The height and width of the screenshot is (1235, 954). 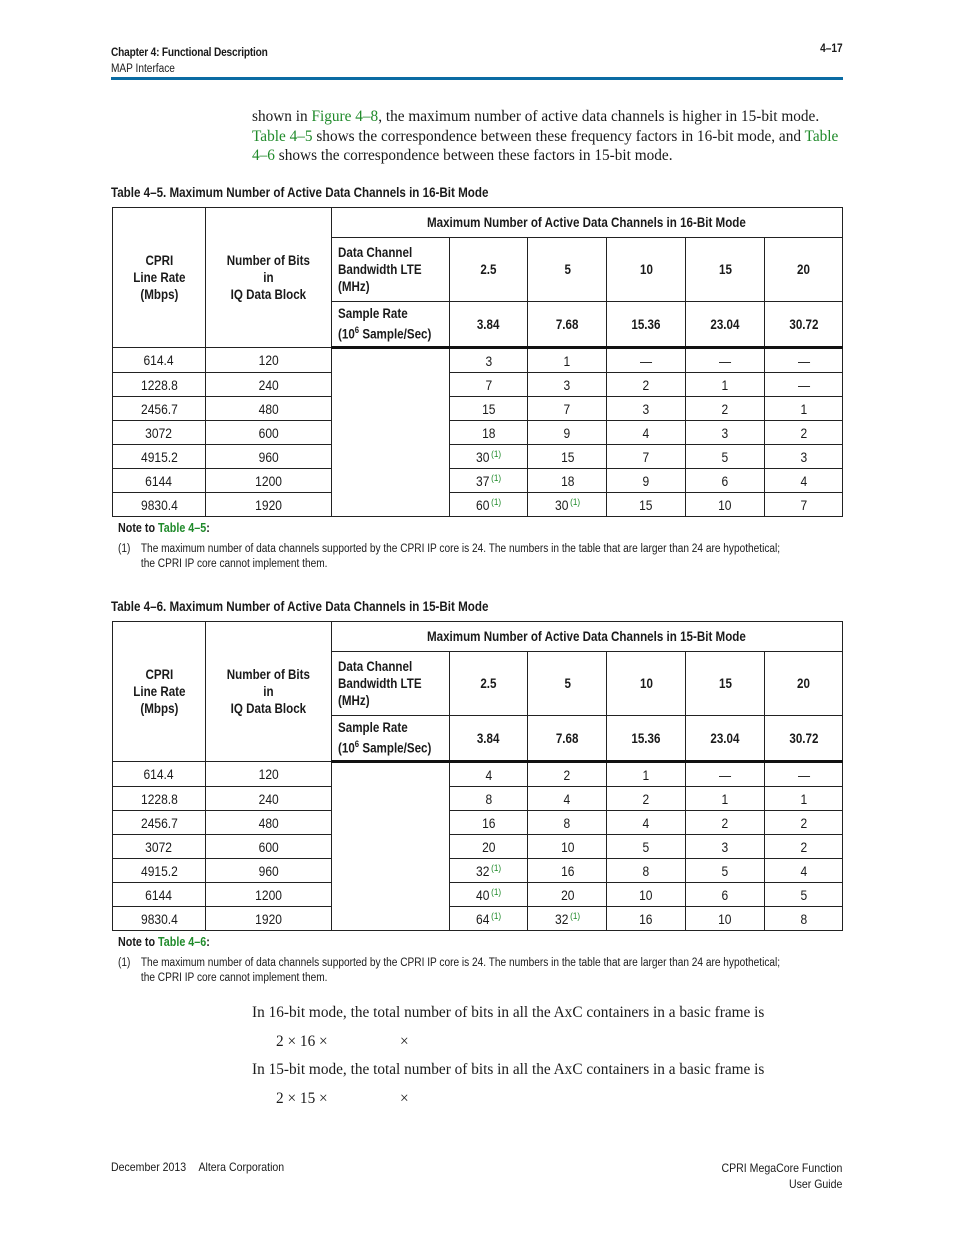 I want to click on header-bandwidth: 5, so click(x=567, y=269).